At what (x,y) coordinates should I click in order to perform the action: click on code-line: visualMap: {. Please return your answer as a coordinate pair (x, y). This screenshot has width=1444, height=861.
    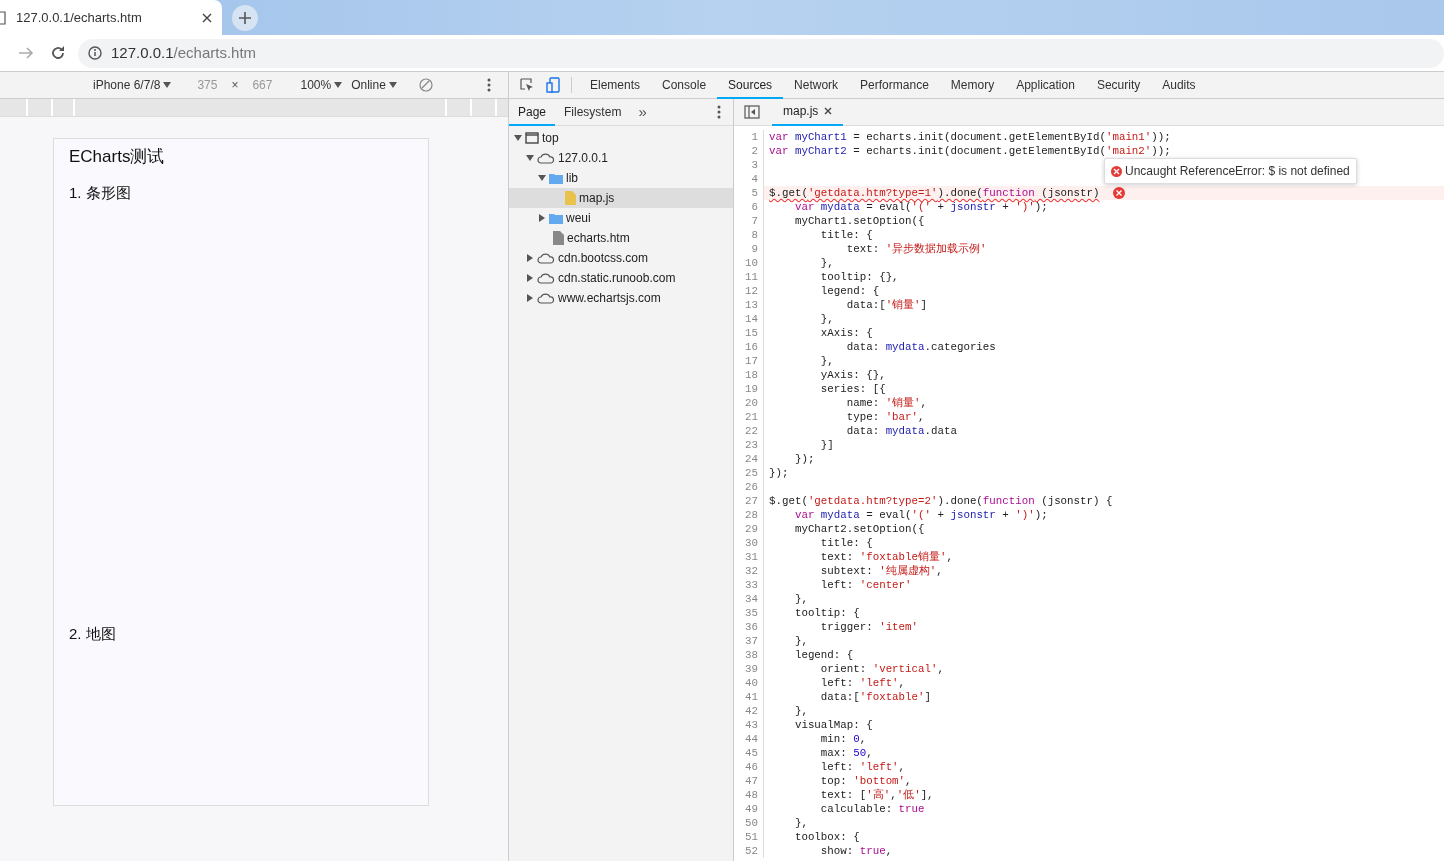
    Looking at the image, I should click on (833, 725).